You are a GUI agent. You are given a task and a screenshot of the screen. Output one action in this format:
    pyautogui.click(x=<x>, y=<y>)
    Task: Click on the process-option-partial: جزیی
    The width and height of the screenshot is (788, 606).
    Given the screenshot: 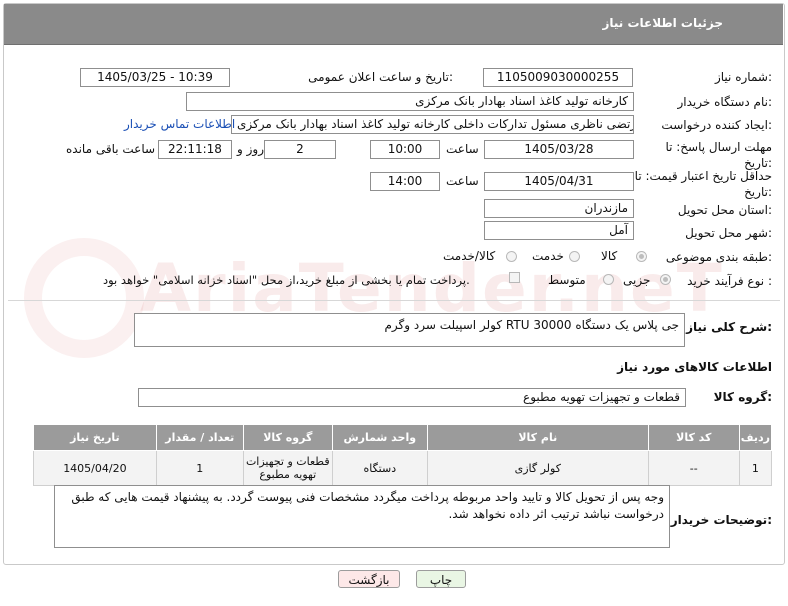 What is the action you would take?
    pyautogui.click(x=637, y=280)
    